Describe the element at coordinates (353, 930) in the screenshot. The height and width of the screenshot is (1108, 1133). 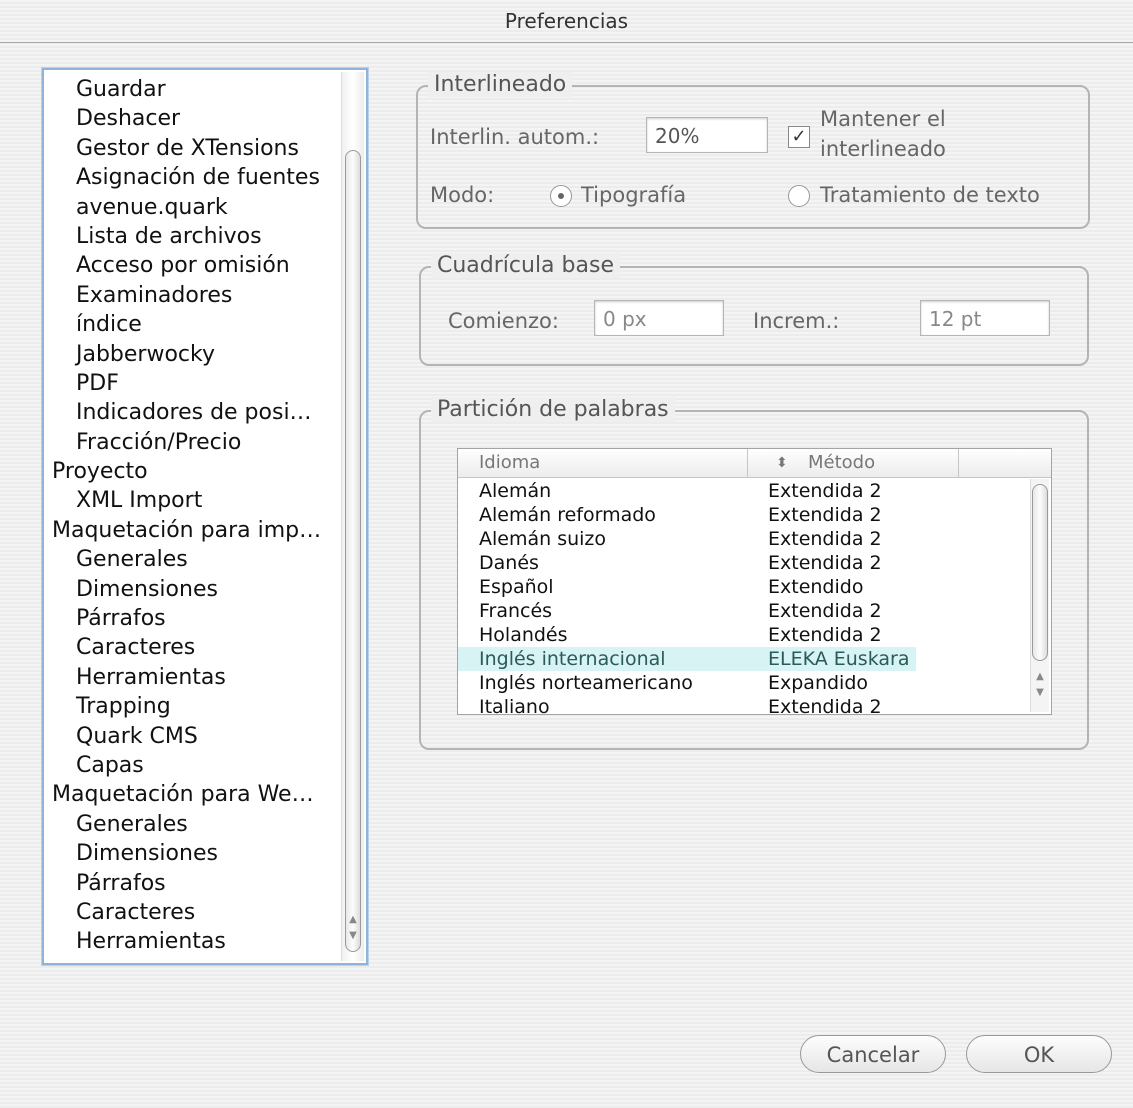
I see `scroll-arrows-icon: ▲ ▼` at that location.